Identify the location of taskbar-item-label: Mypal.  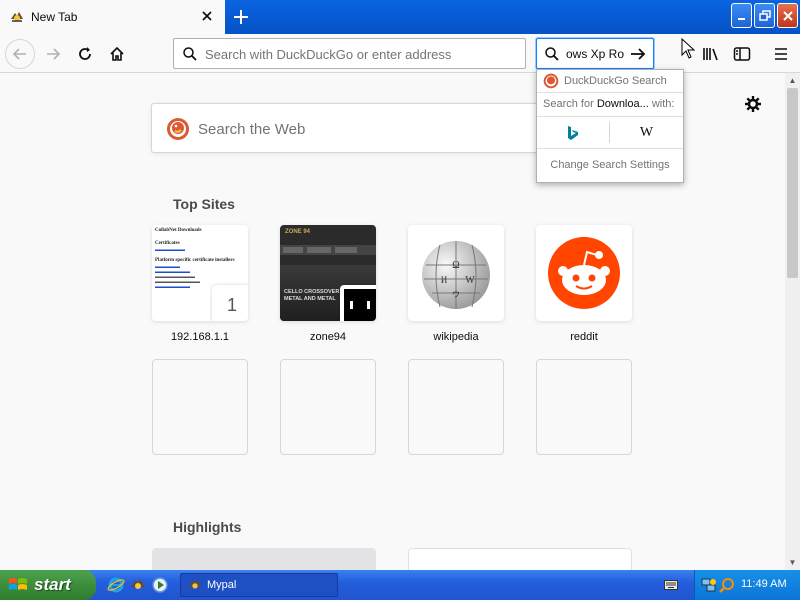
(222, 585).